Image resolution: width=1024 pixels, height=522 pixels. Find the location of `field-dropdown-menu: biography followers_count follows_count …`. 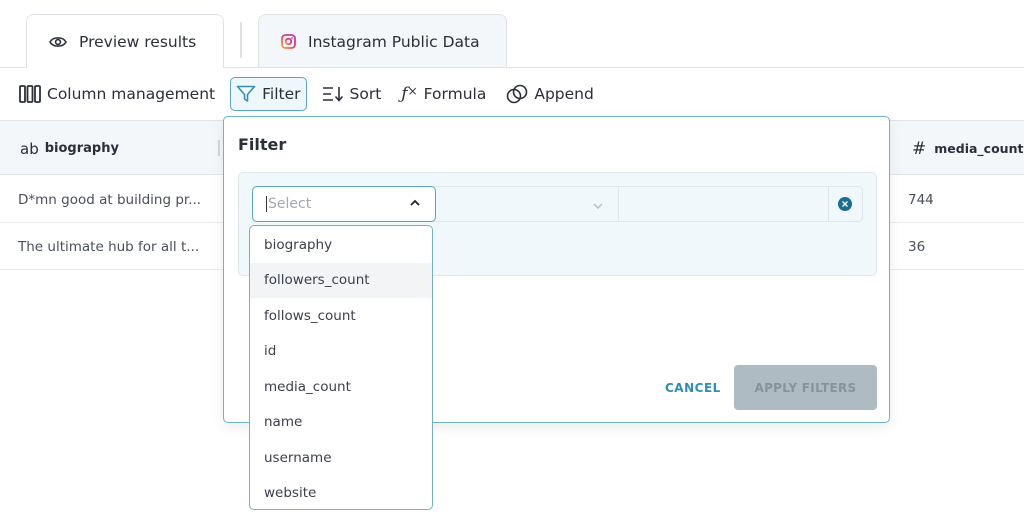

field-dropdown-menu: biography followers_count follows_count … is located at coordinates (341, 367).